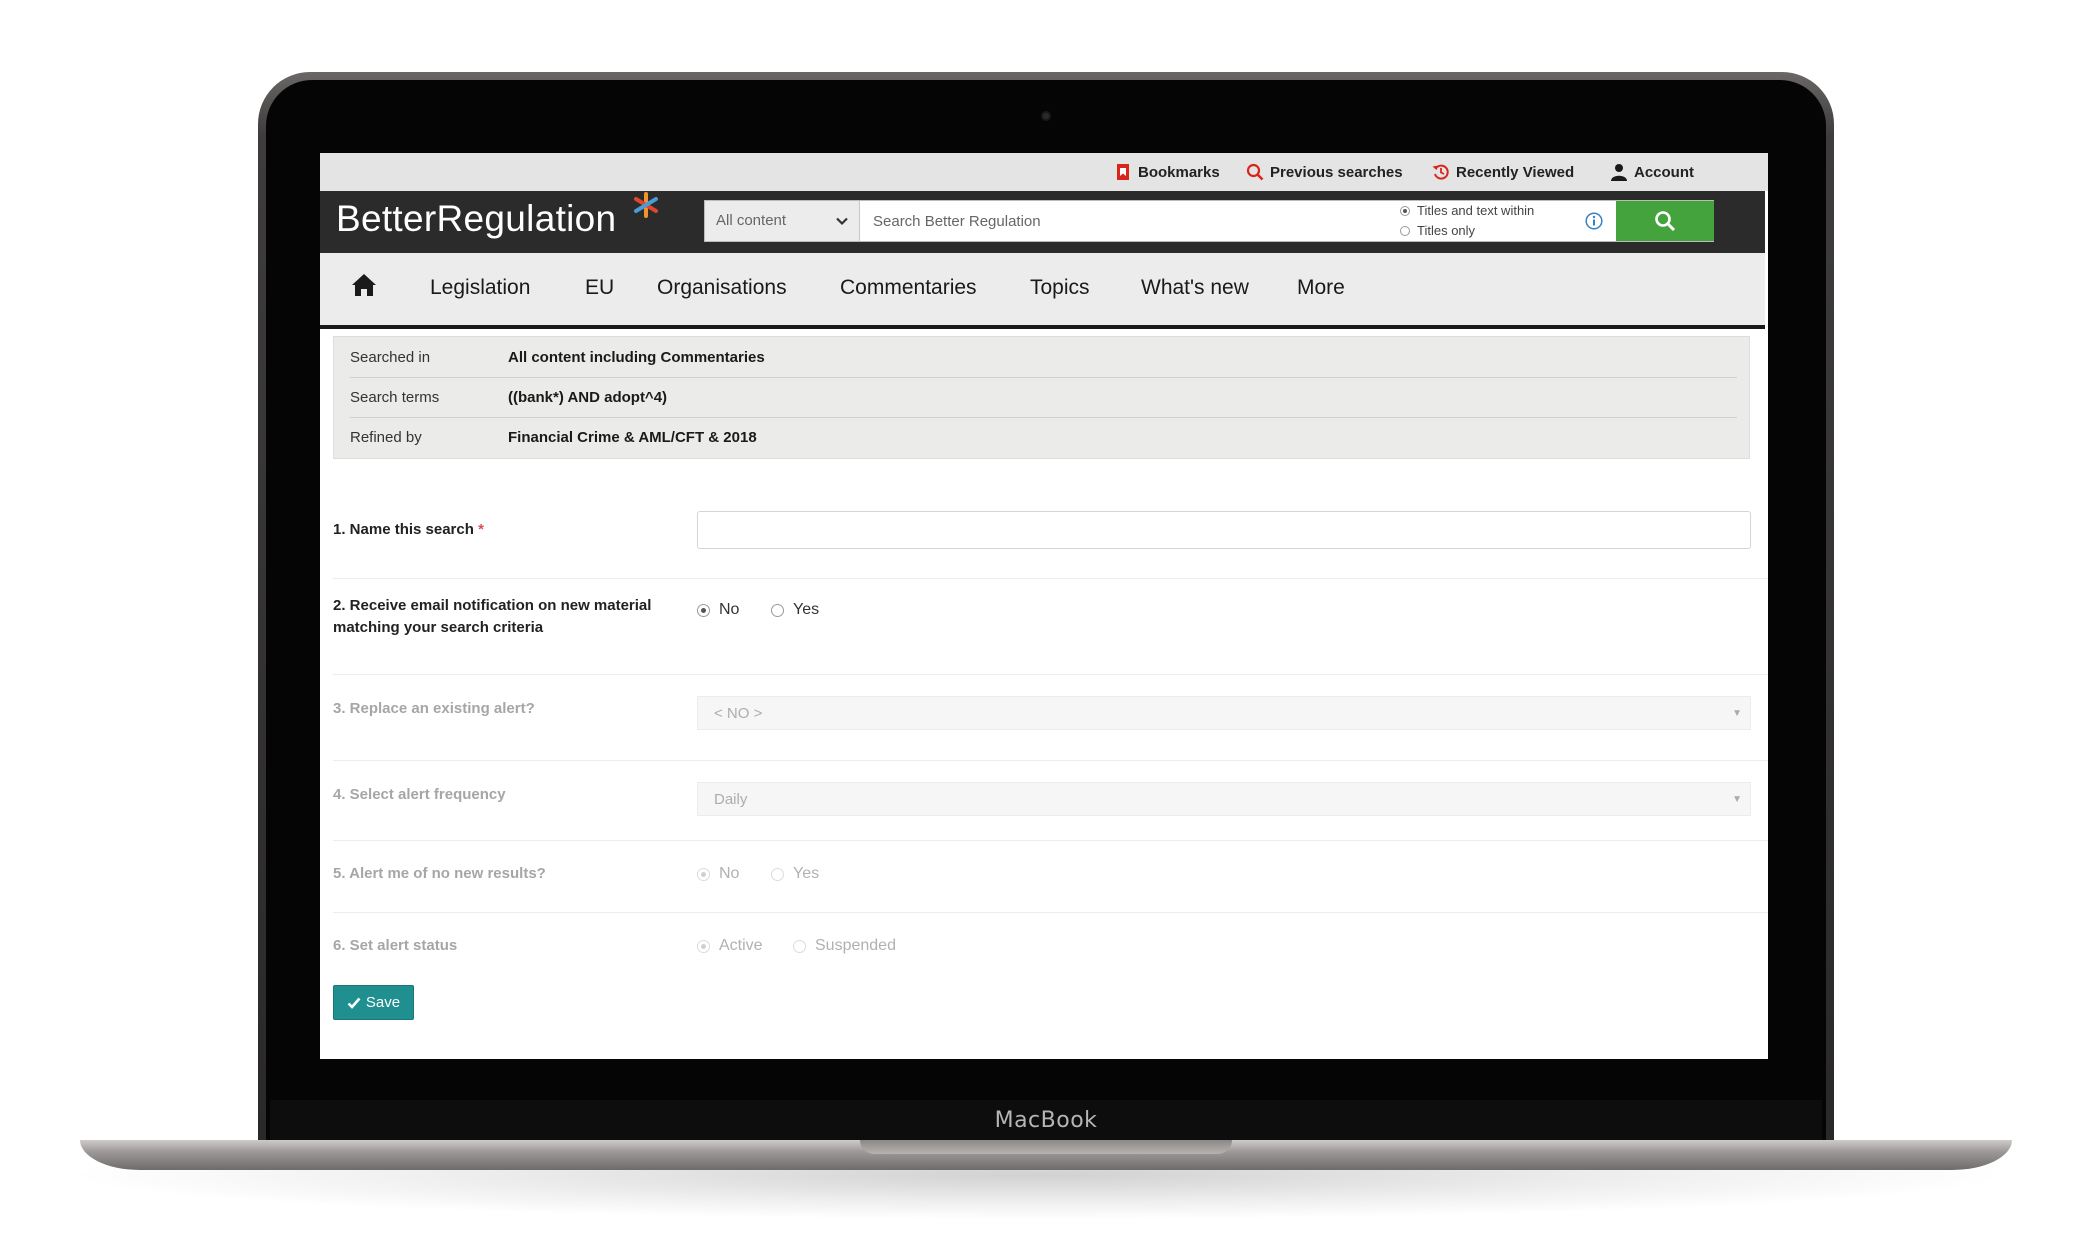  What do you see at coordinates (588, 397) in the screenshot?
I see `summary-value: ((bank*) AND adopt^4)` at bounding box center [588, 397].